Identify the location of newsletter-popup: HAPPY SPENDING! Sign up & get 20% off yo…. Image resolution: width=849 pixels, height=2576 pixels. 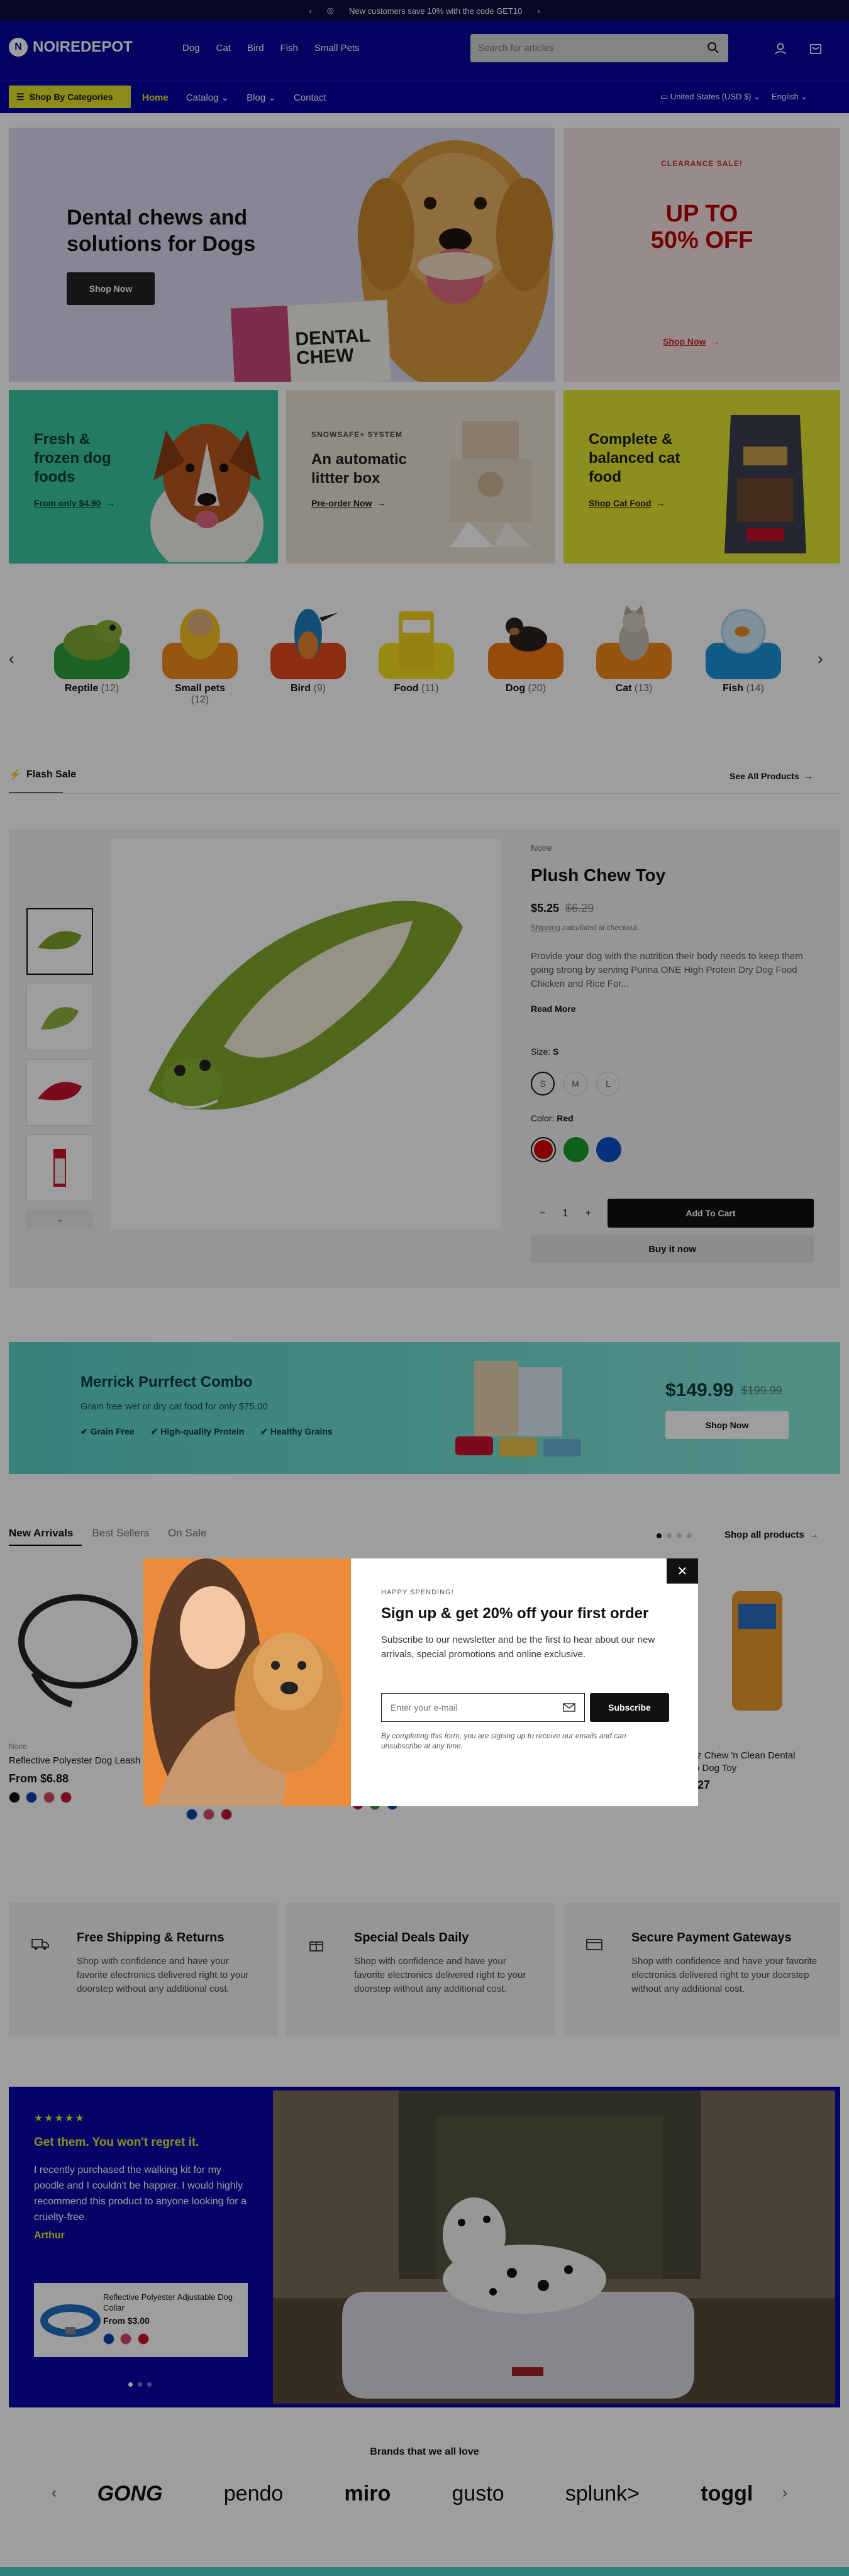
(421, 1682).